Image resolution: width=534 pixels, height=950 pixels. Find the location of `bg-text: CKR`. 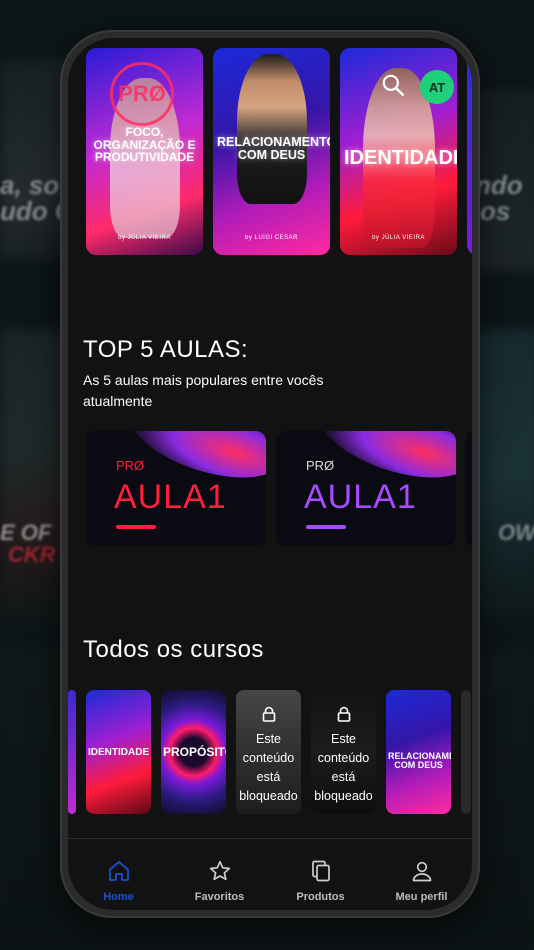

bg-text: CKR is located at coordinates (32, 554).